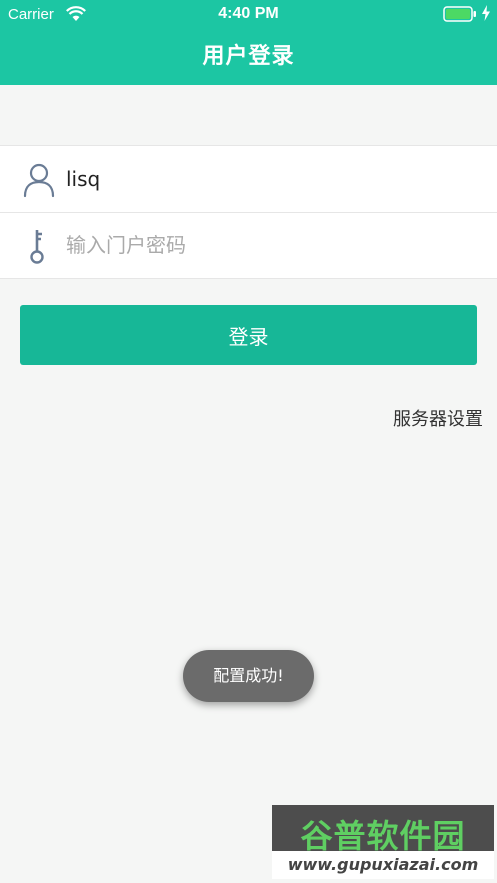 This screenshot has width=497, height=883. Describe the element at coordinates (438, 418) in the screenshot. I see `server-settings-link: 服务器设置` at that location.